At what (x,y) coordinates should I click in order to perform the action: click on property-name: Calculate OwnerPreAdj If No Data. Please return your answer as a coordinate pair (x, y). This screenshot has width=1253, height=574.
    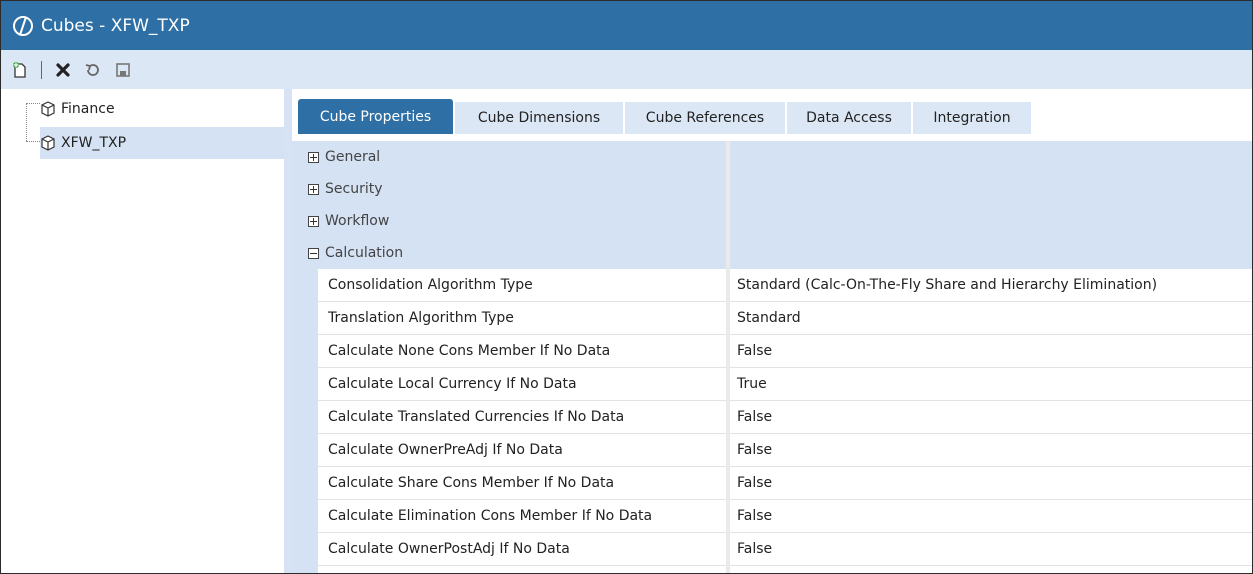
    Looking at the image, I should click on (445, 450).